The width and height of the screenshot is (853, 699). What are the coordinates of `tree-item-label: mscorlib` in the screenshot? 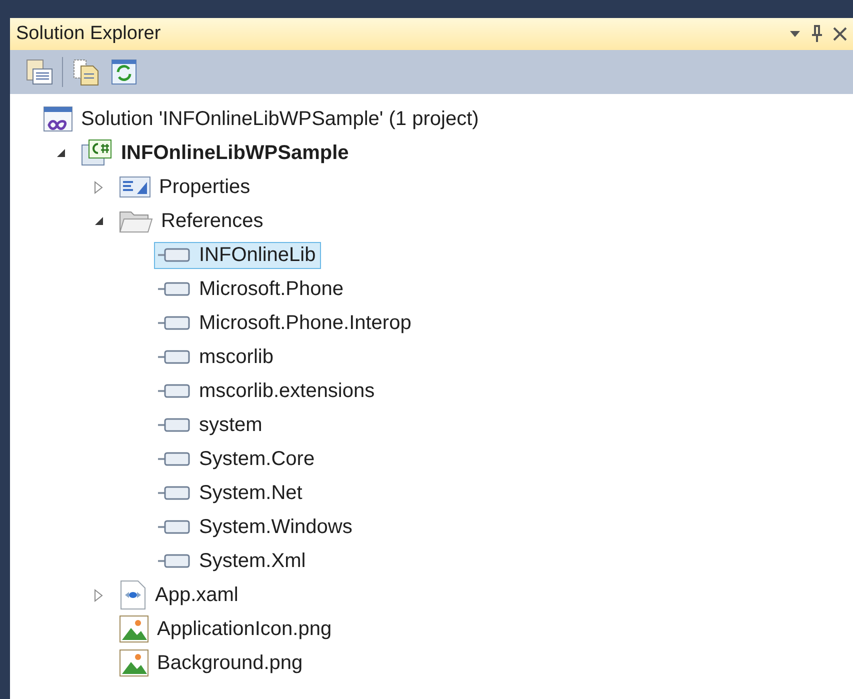 It's located at (236, 357).